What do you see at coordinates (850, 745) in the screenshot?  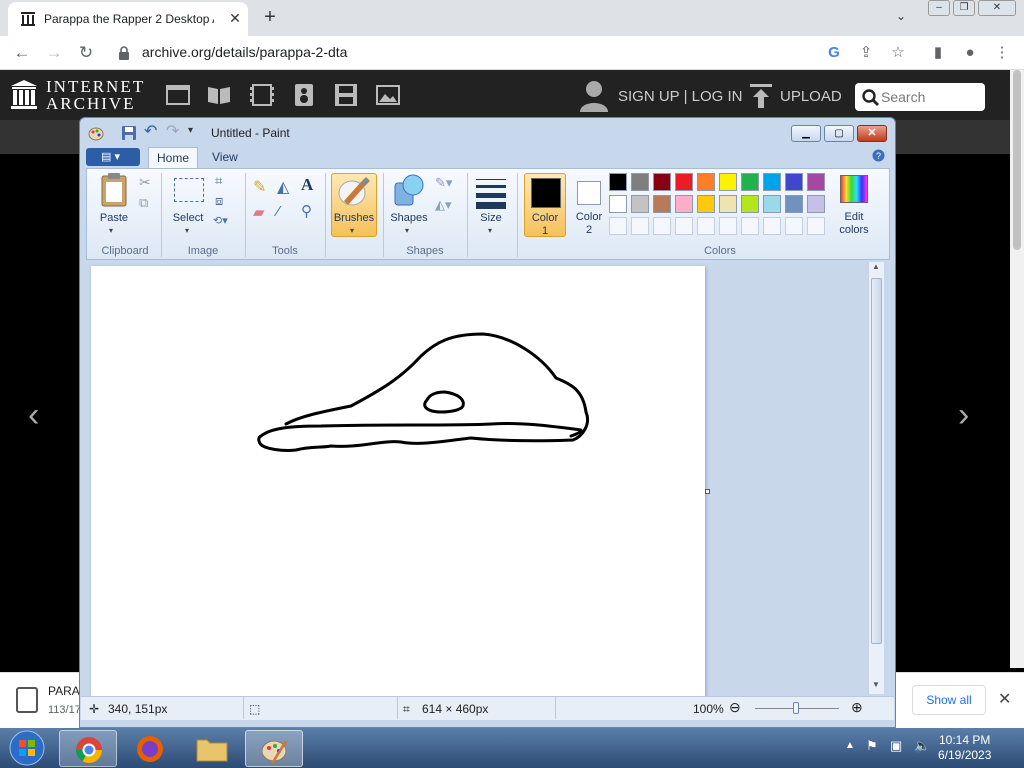 I see `show-hidden-icons: ▲` at bounding box center [850, 745].